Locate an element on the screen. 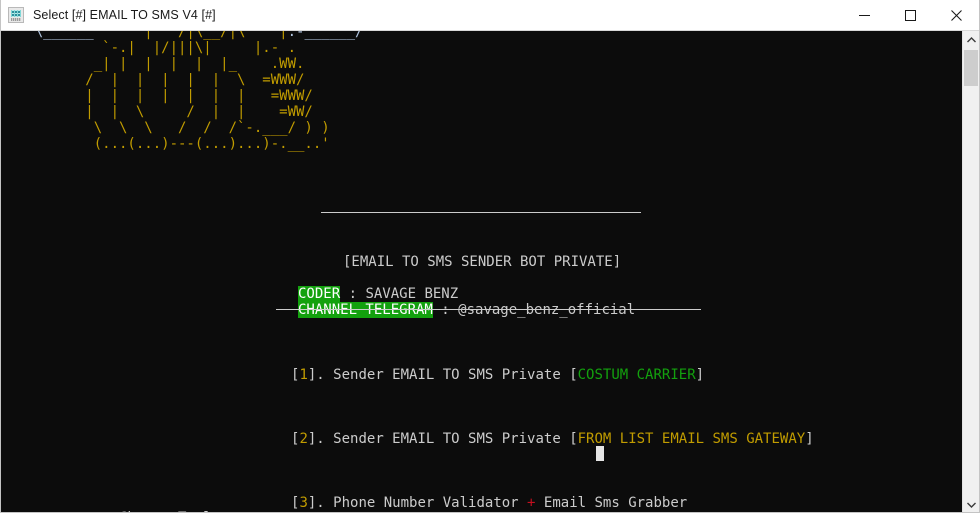  channel-label: CHANNEL TELEGRAM is located at coordinates (365, 310).